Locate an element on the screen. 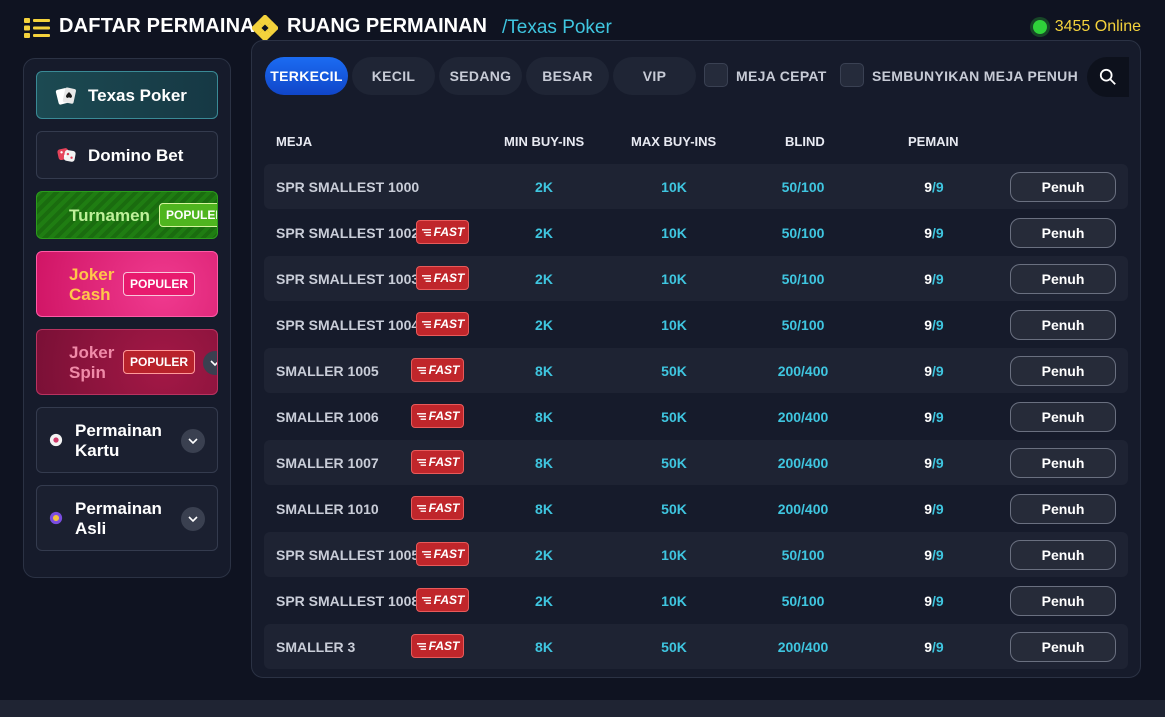  table-name: SPR SMALLEST 1005 is located at coordinates (348, 555).